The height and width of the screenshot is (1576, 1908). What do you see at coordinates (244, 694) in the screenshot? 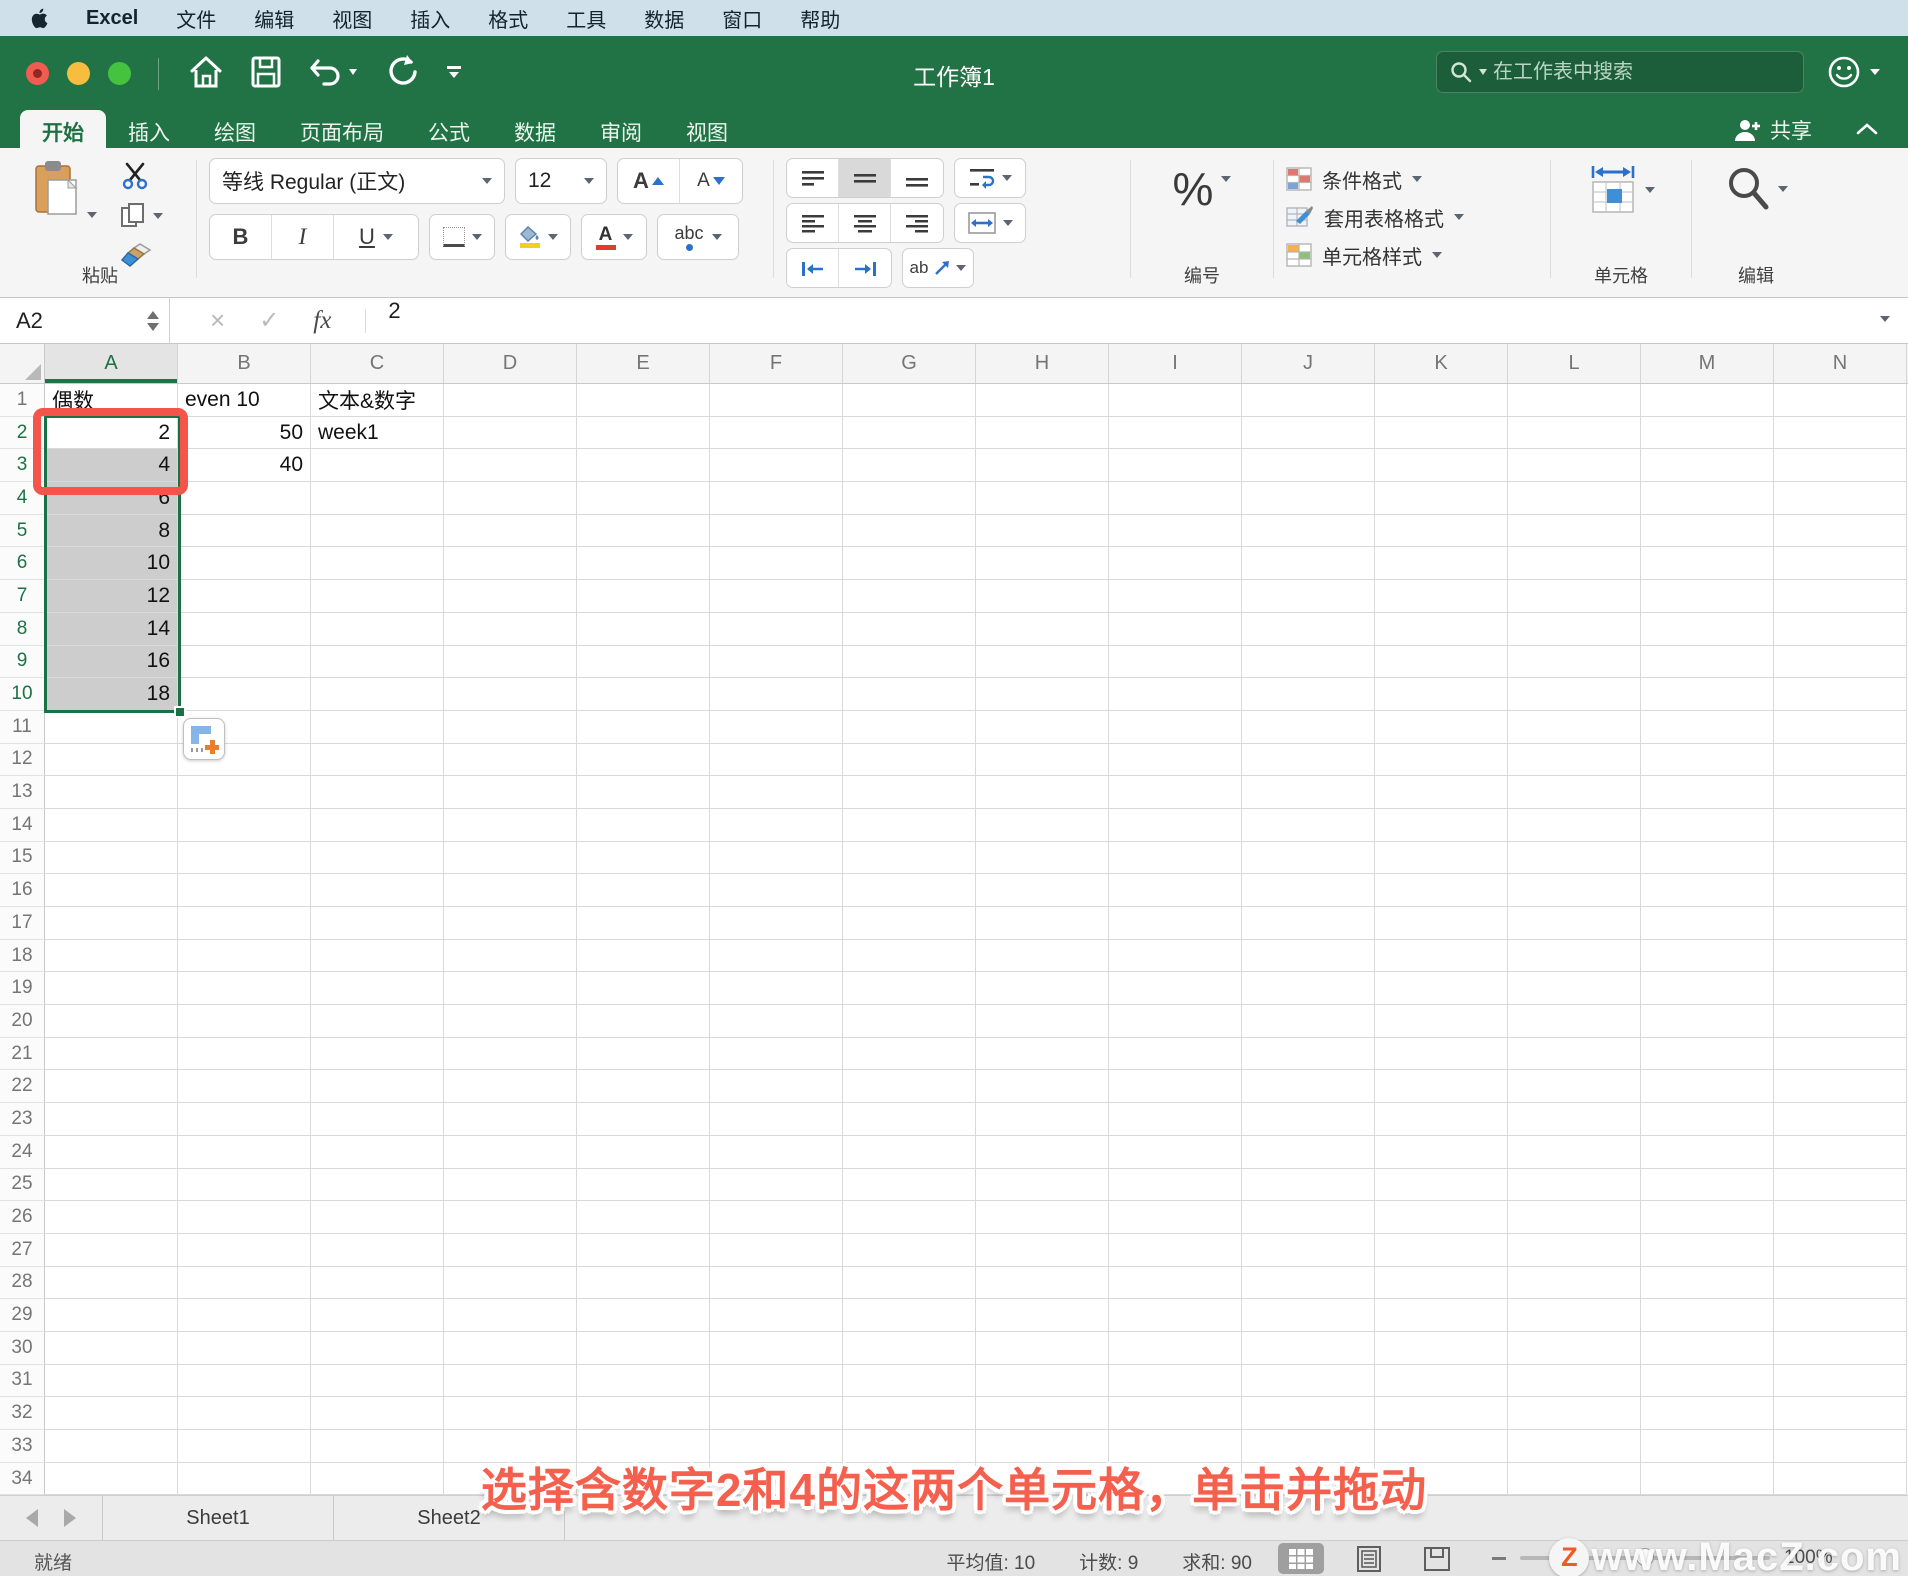
I see `cell-B10` at bounding box center [244, 694].